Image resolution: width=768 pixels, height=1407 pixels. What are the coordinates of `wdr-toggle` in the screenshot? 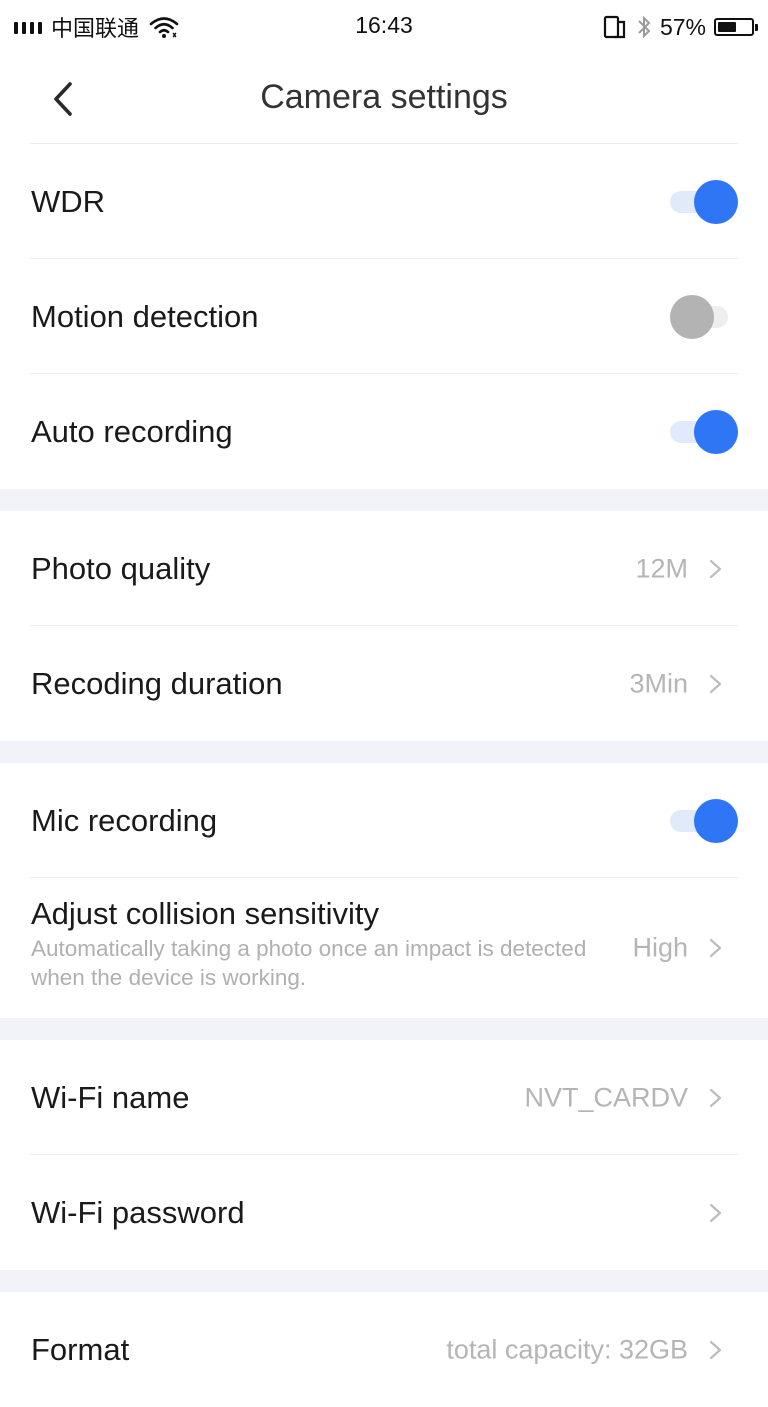 It's located at (704, 201).